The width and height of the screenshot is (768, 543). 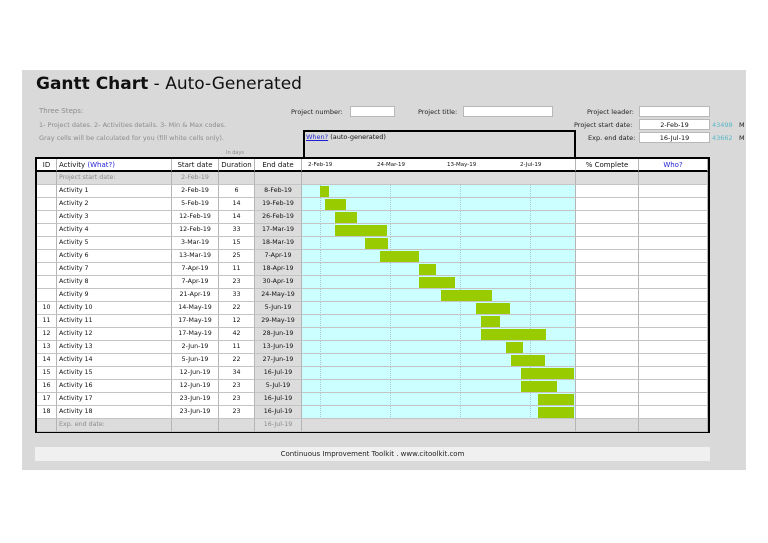 What do you see at coordinates (195, 243) in the screenshot?
I see `start-date-cell: 3-Mar-19` at bounding box center [195, 243].